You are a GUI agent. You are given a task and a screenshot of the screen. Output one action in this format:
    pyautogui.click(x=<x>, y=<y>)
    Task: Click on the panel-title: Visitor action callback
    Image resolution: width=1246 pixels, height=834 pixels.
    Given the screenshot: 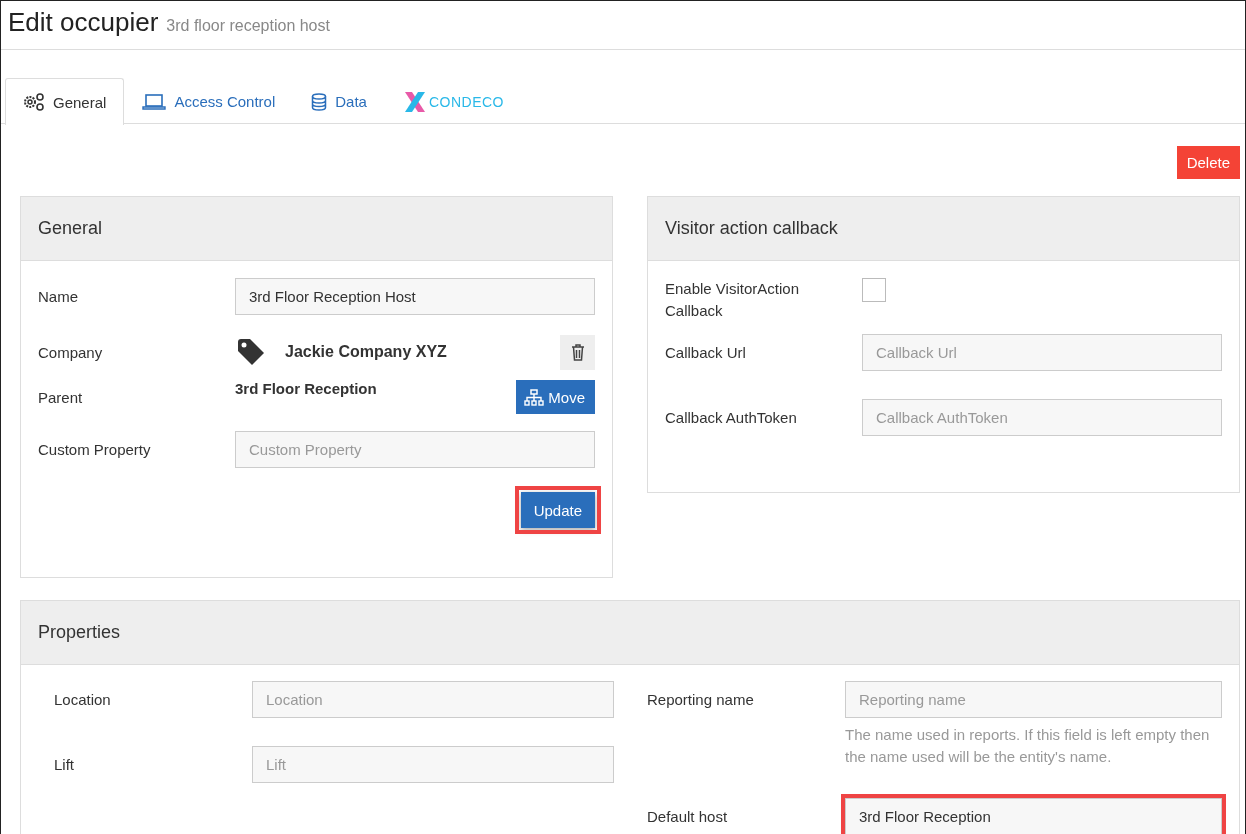 What is the action you would take?
    pyautogui.click(x=751, y=228)
    